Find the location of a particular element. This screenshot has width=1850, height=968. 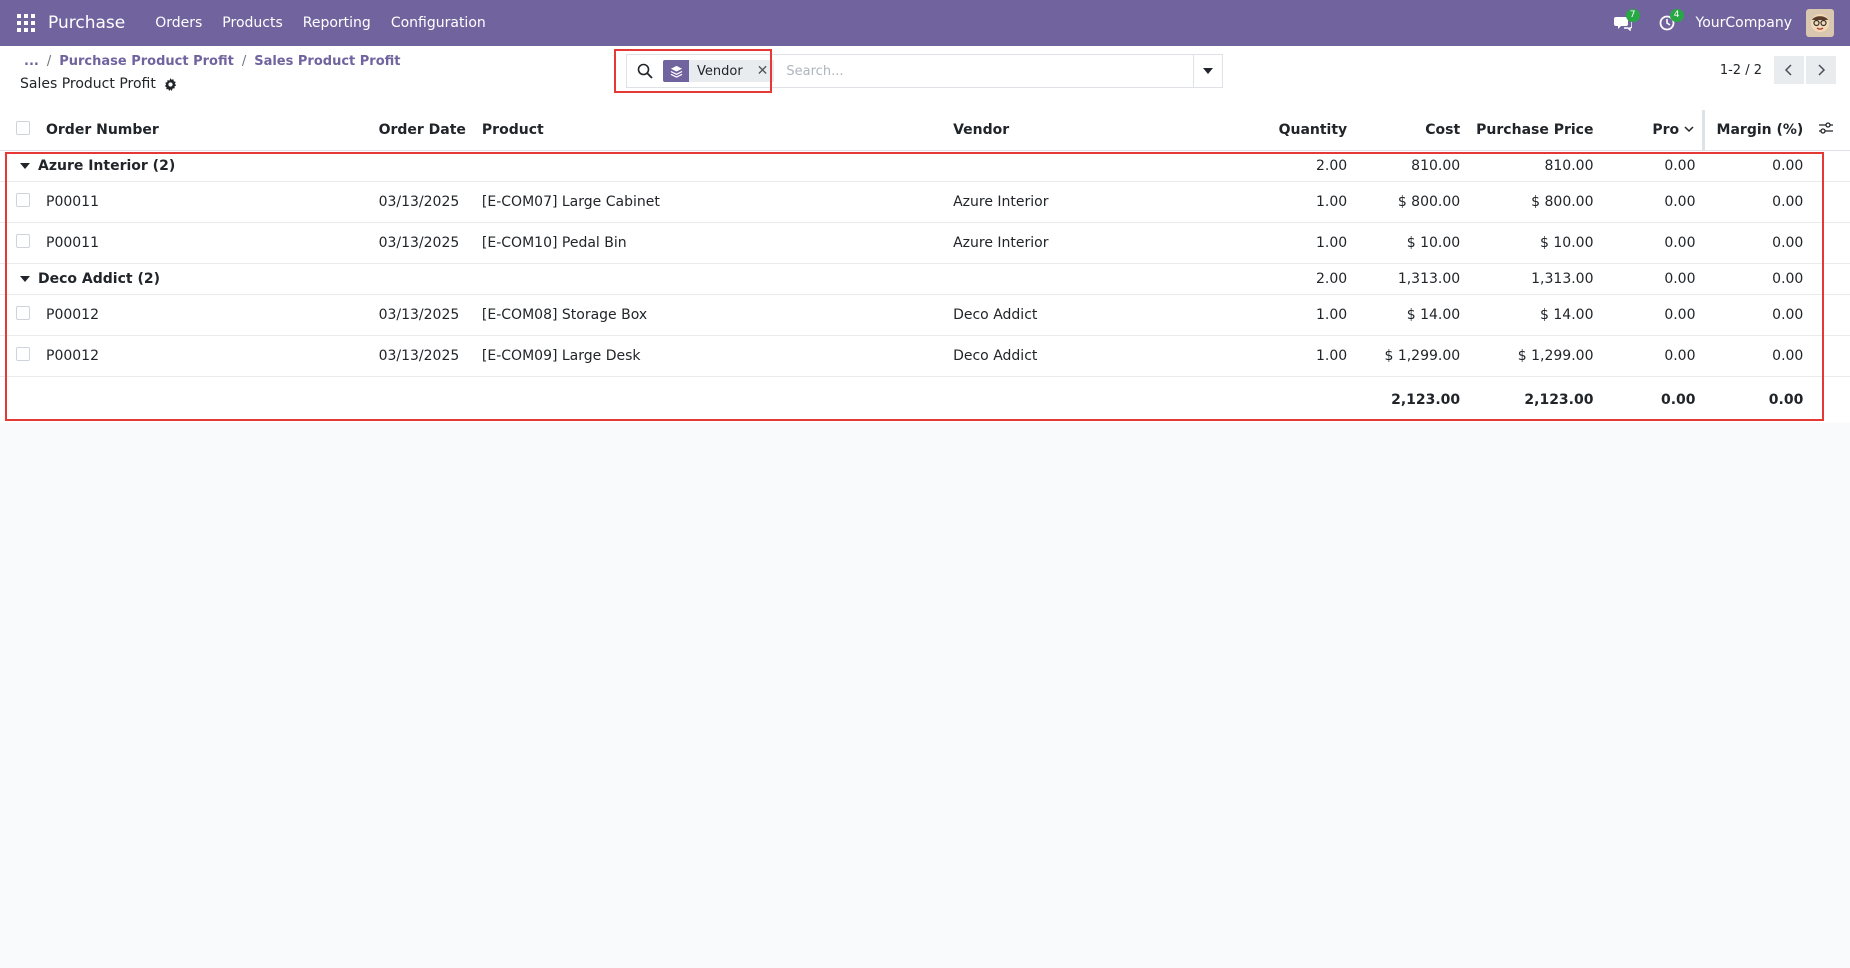

cell-product: [E-COM10] Pedal Bin is located at coordinates (709, 243).